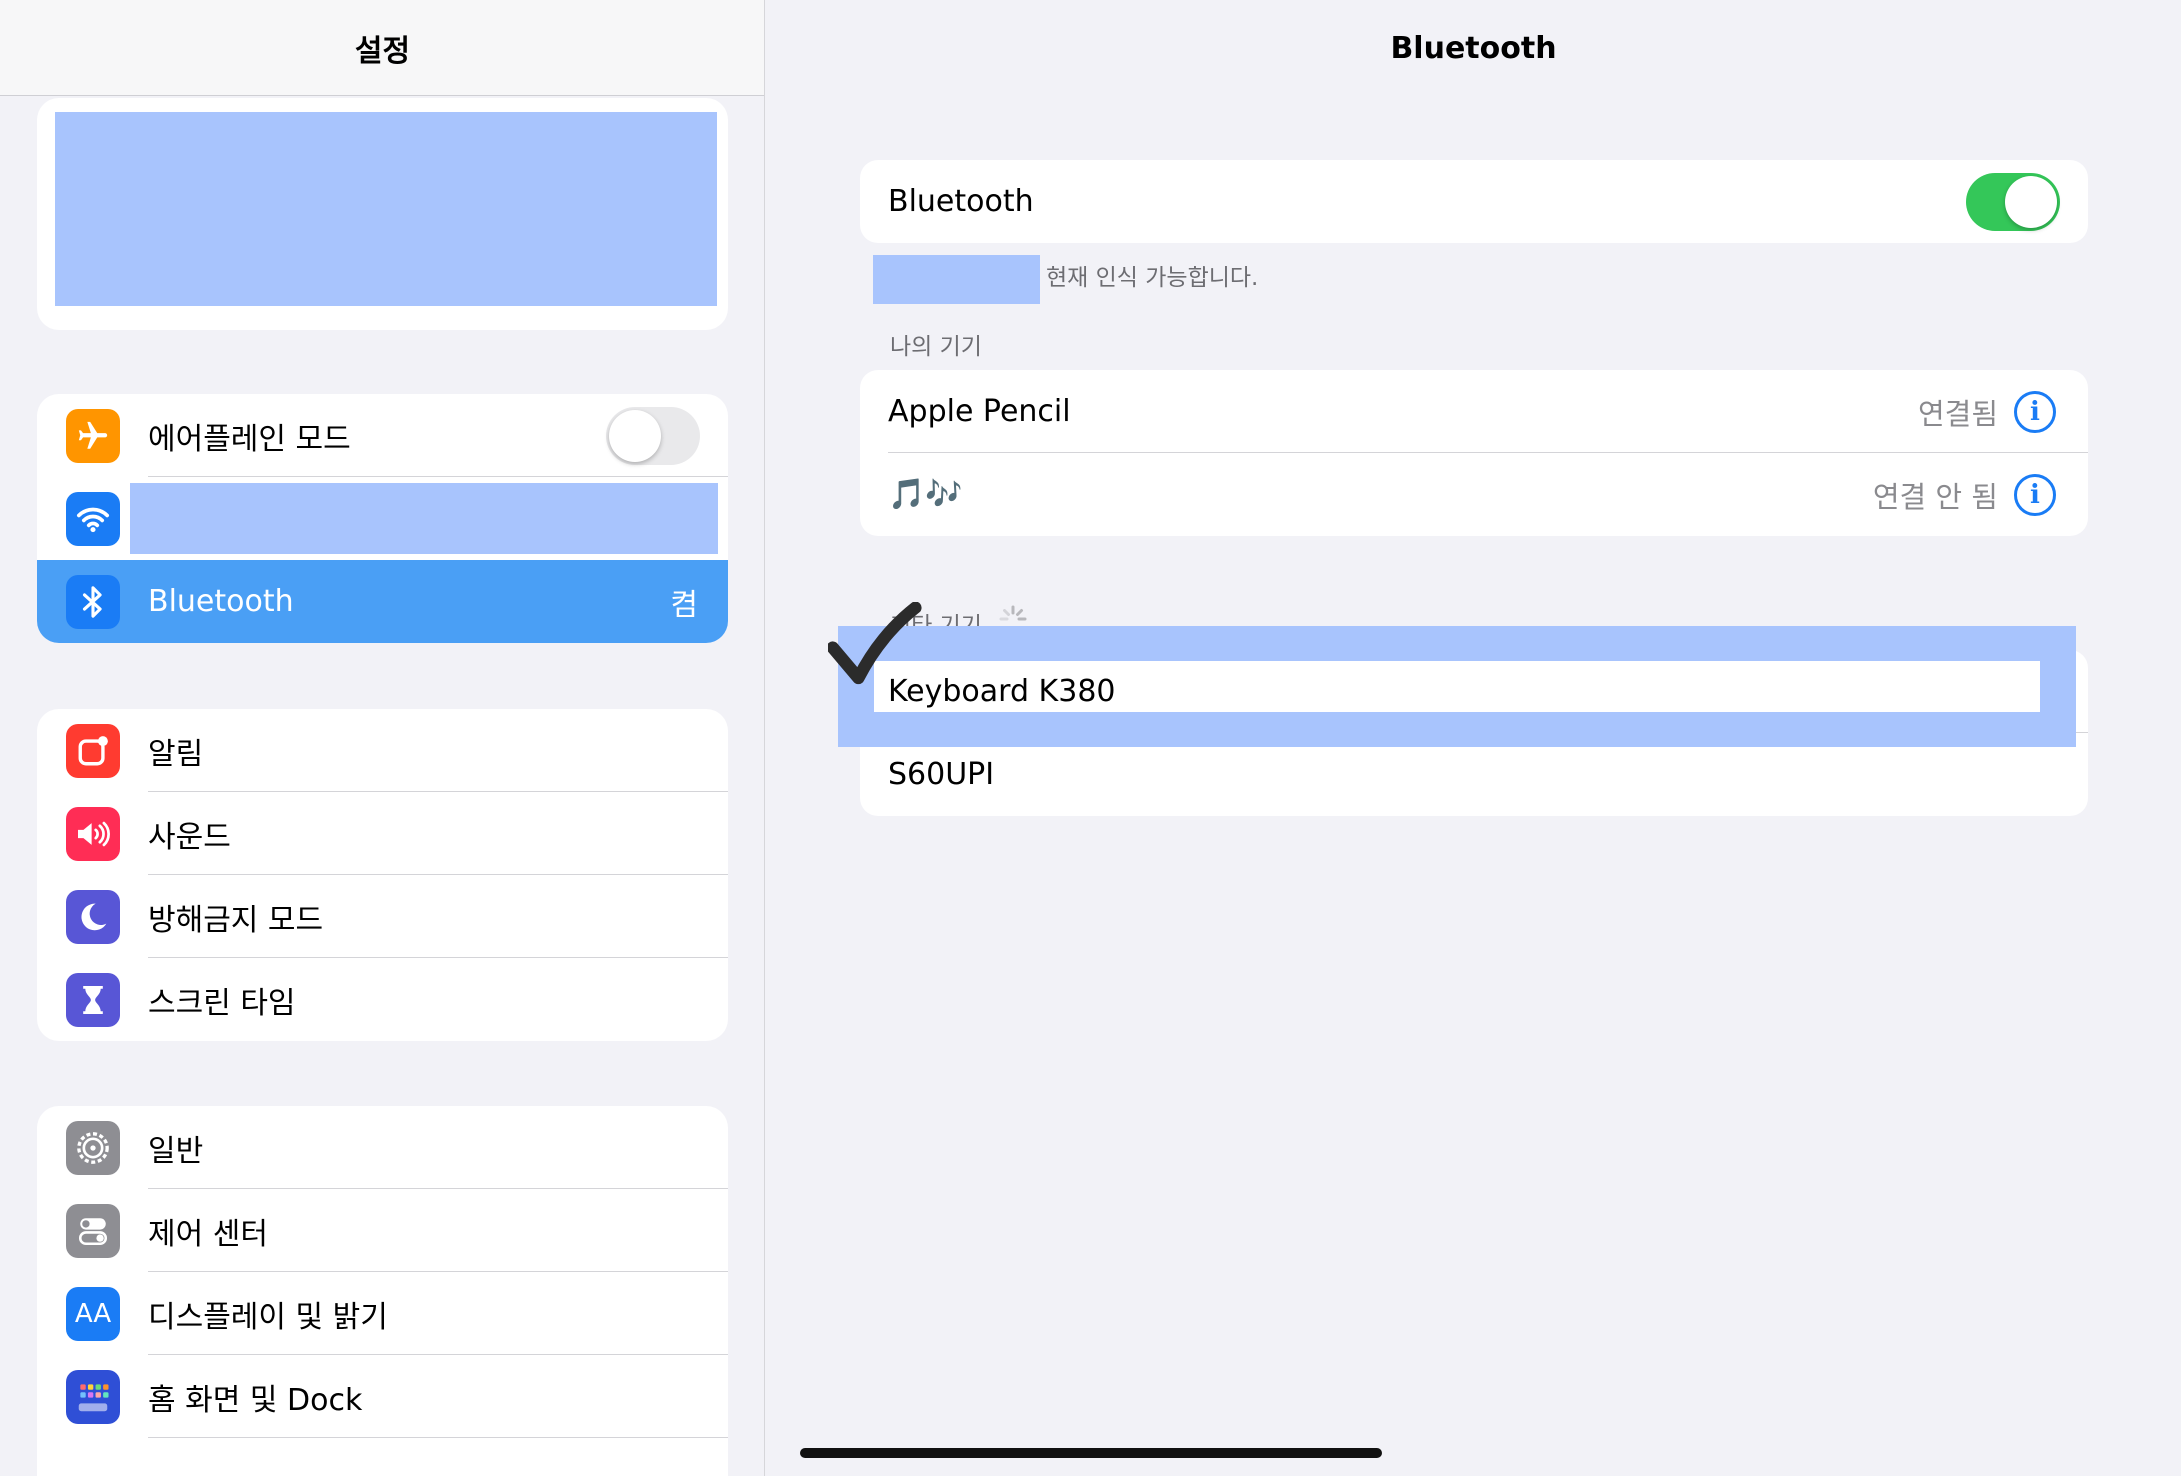 The image size is (2181, 1476). I want to click on sidebar-item-label: 에어플레인 모드, so click(249, 439).